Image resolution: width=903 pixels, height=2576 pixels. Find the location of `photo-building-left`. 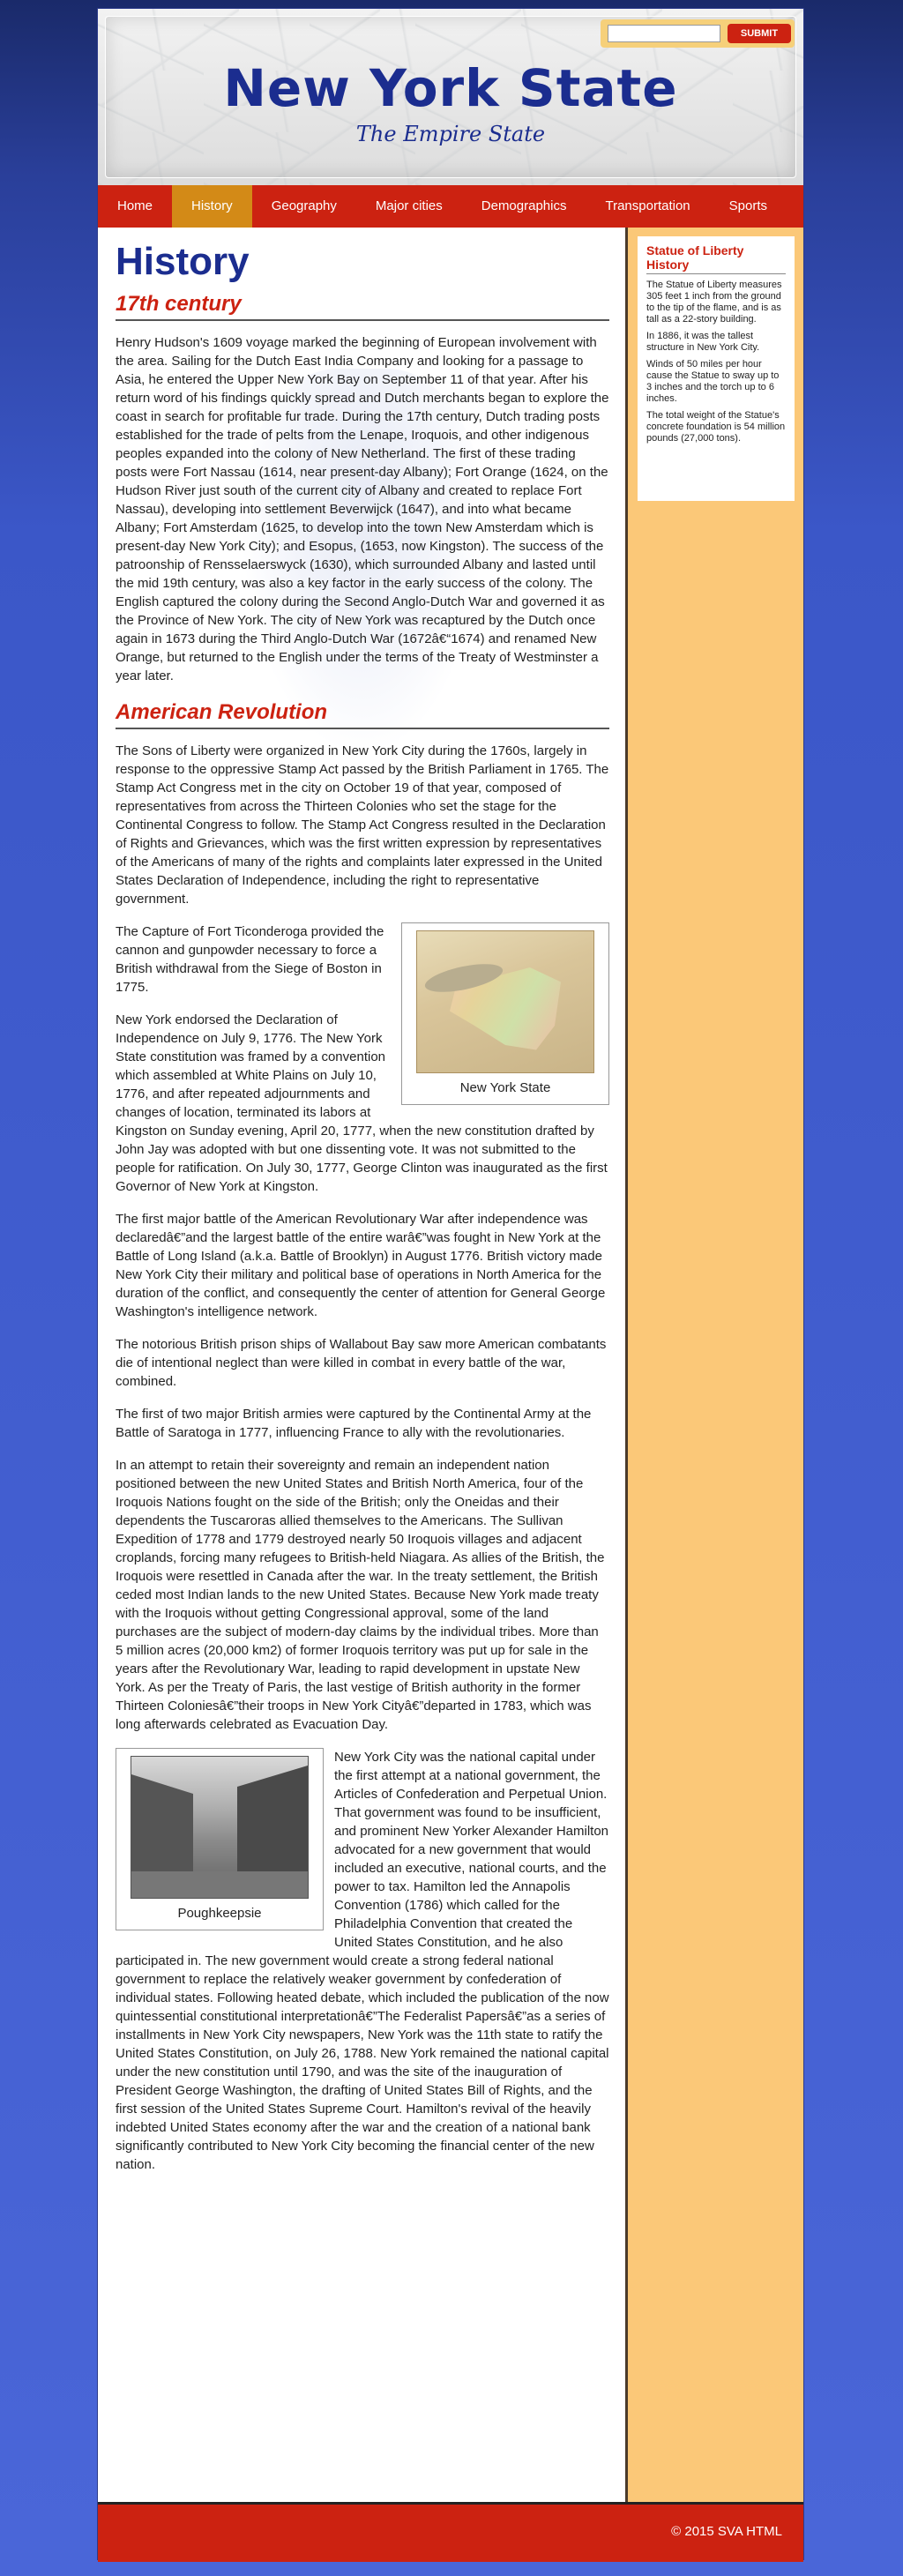

photo-building-left is located at coordinates (162, 1822).